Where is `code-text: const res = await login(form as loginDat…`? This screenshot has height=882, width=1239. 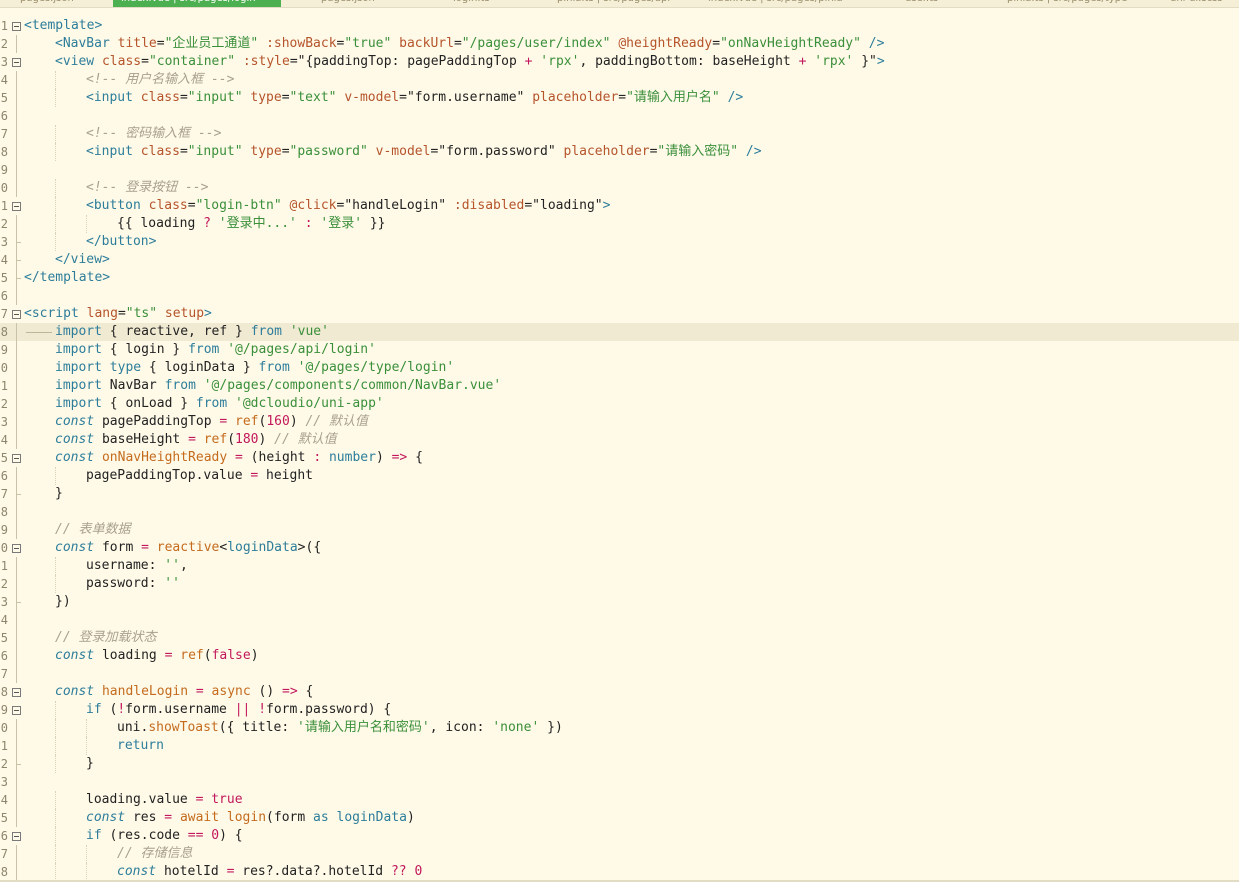
code-text: const res = await login(form as loginDat… is located at coordinates (250, 818).